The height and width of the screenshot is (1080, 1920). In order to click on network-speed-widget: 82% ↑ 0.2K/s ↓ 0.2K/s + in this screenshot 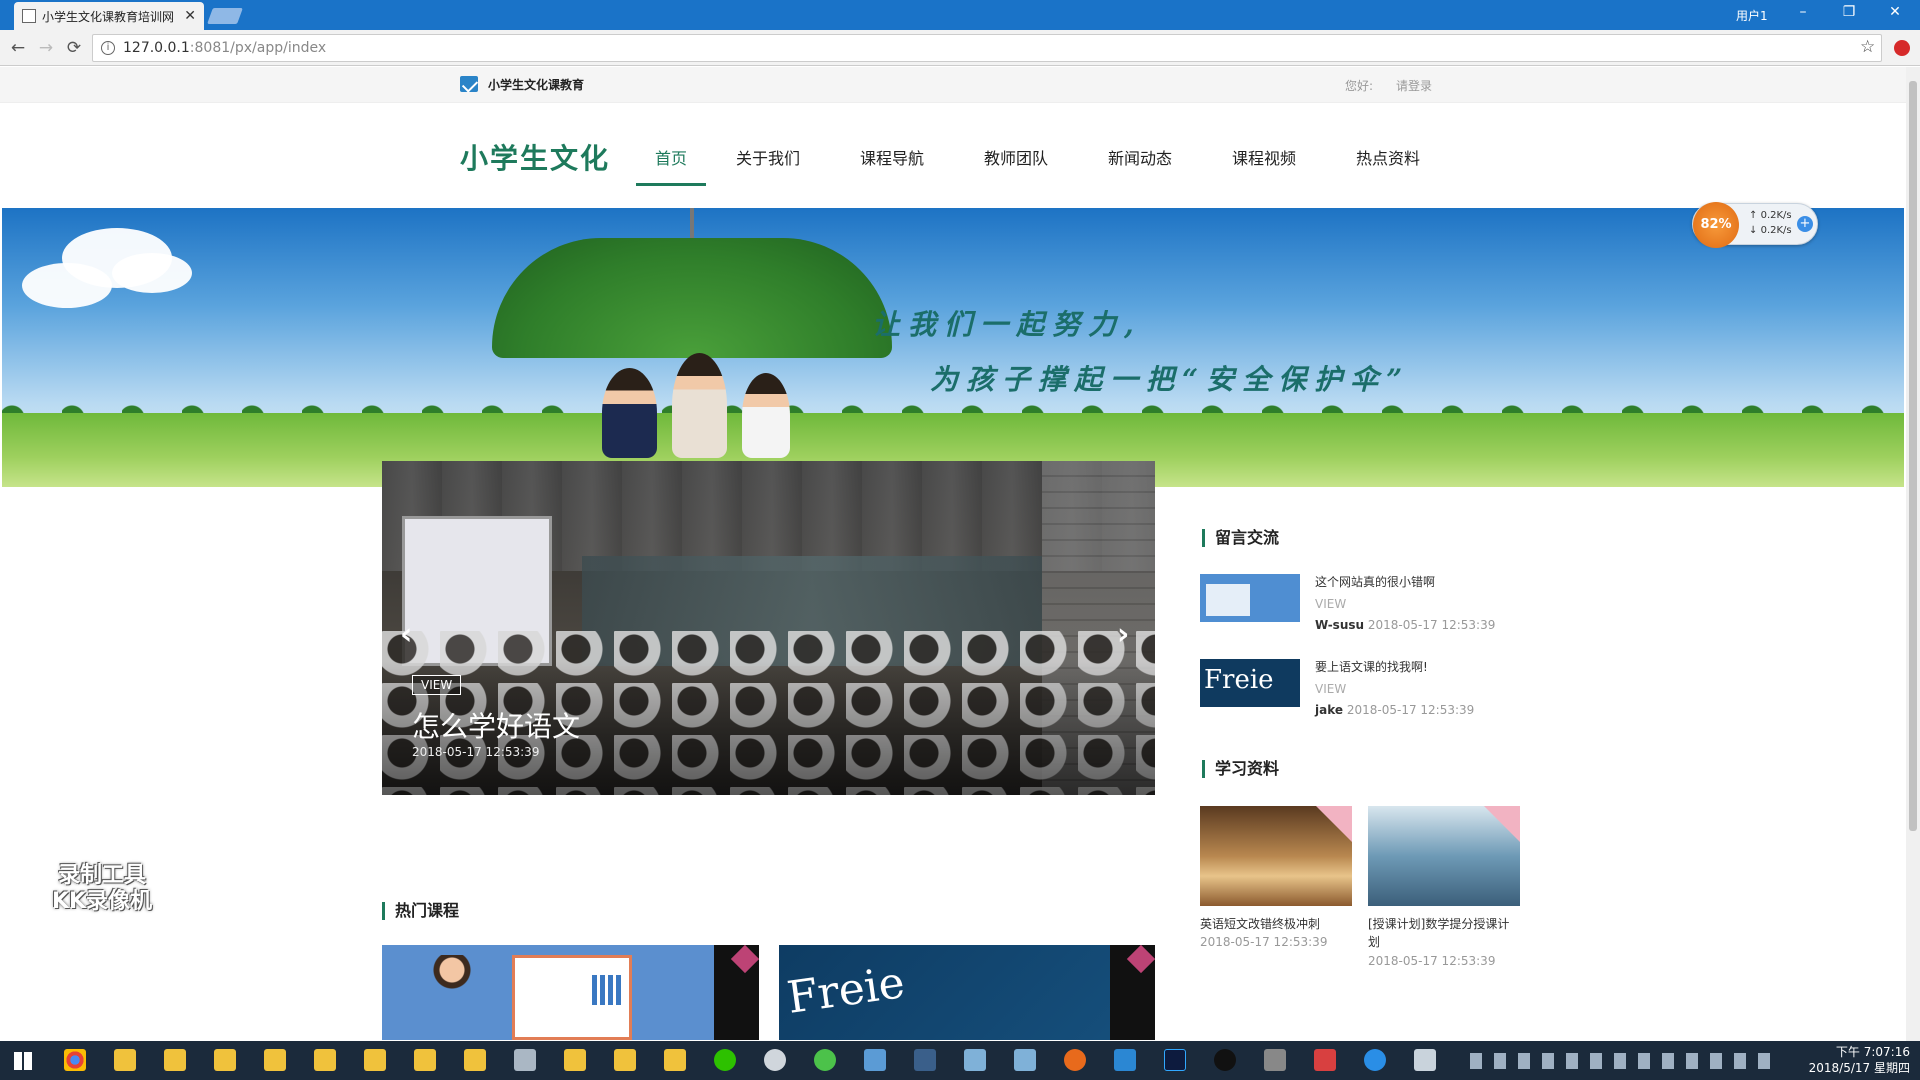, I will do `click(1755, 225)`.